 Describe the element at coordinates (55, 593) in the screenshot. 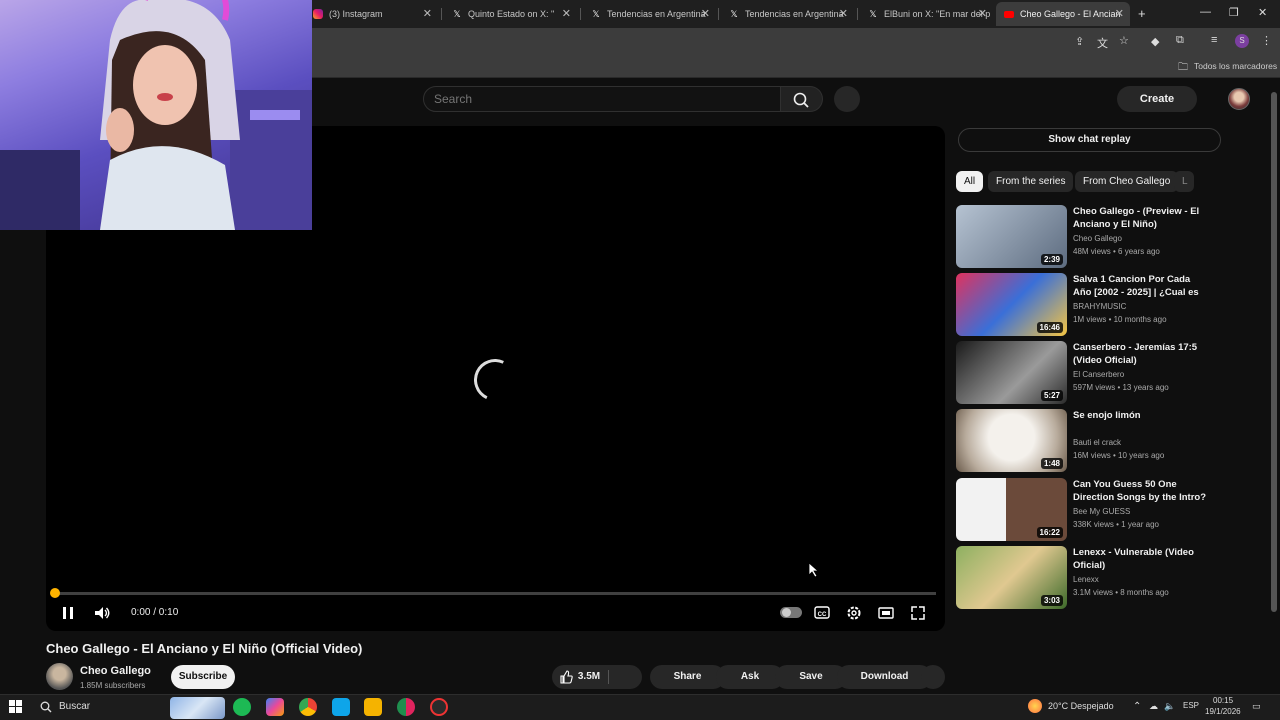

I see `progress-scrubber` at that location.